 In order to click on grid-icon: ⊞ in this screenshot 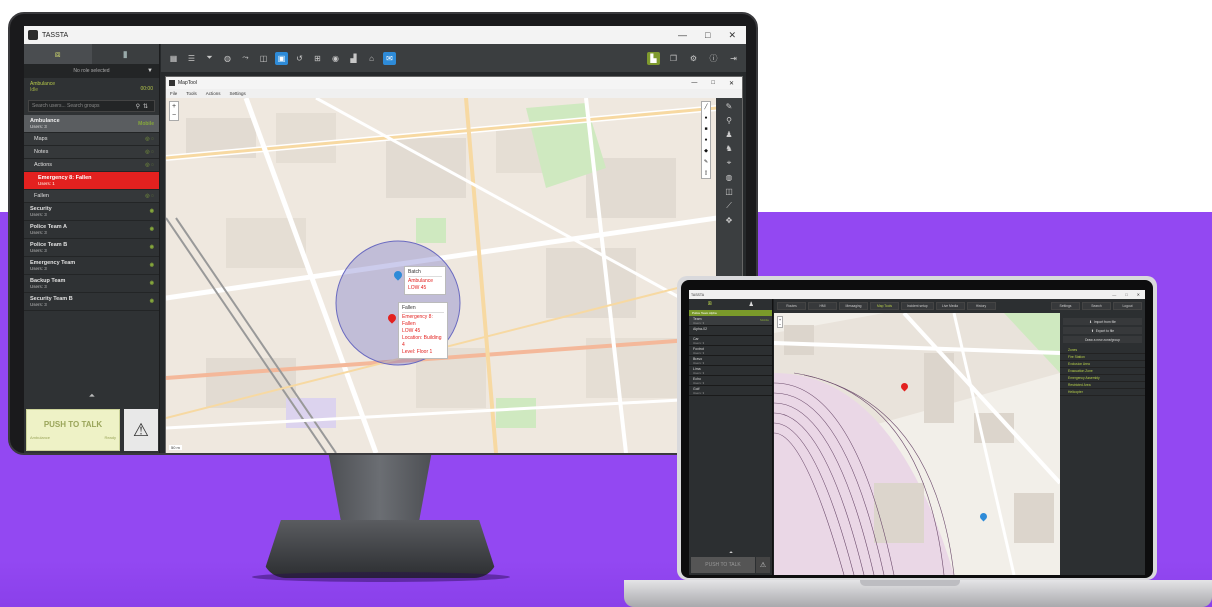, I will do `click(317, 58)`.